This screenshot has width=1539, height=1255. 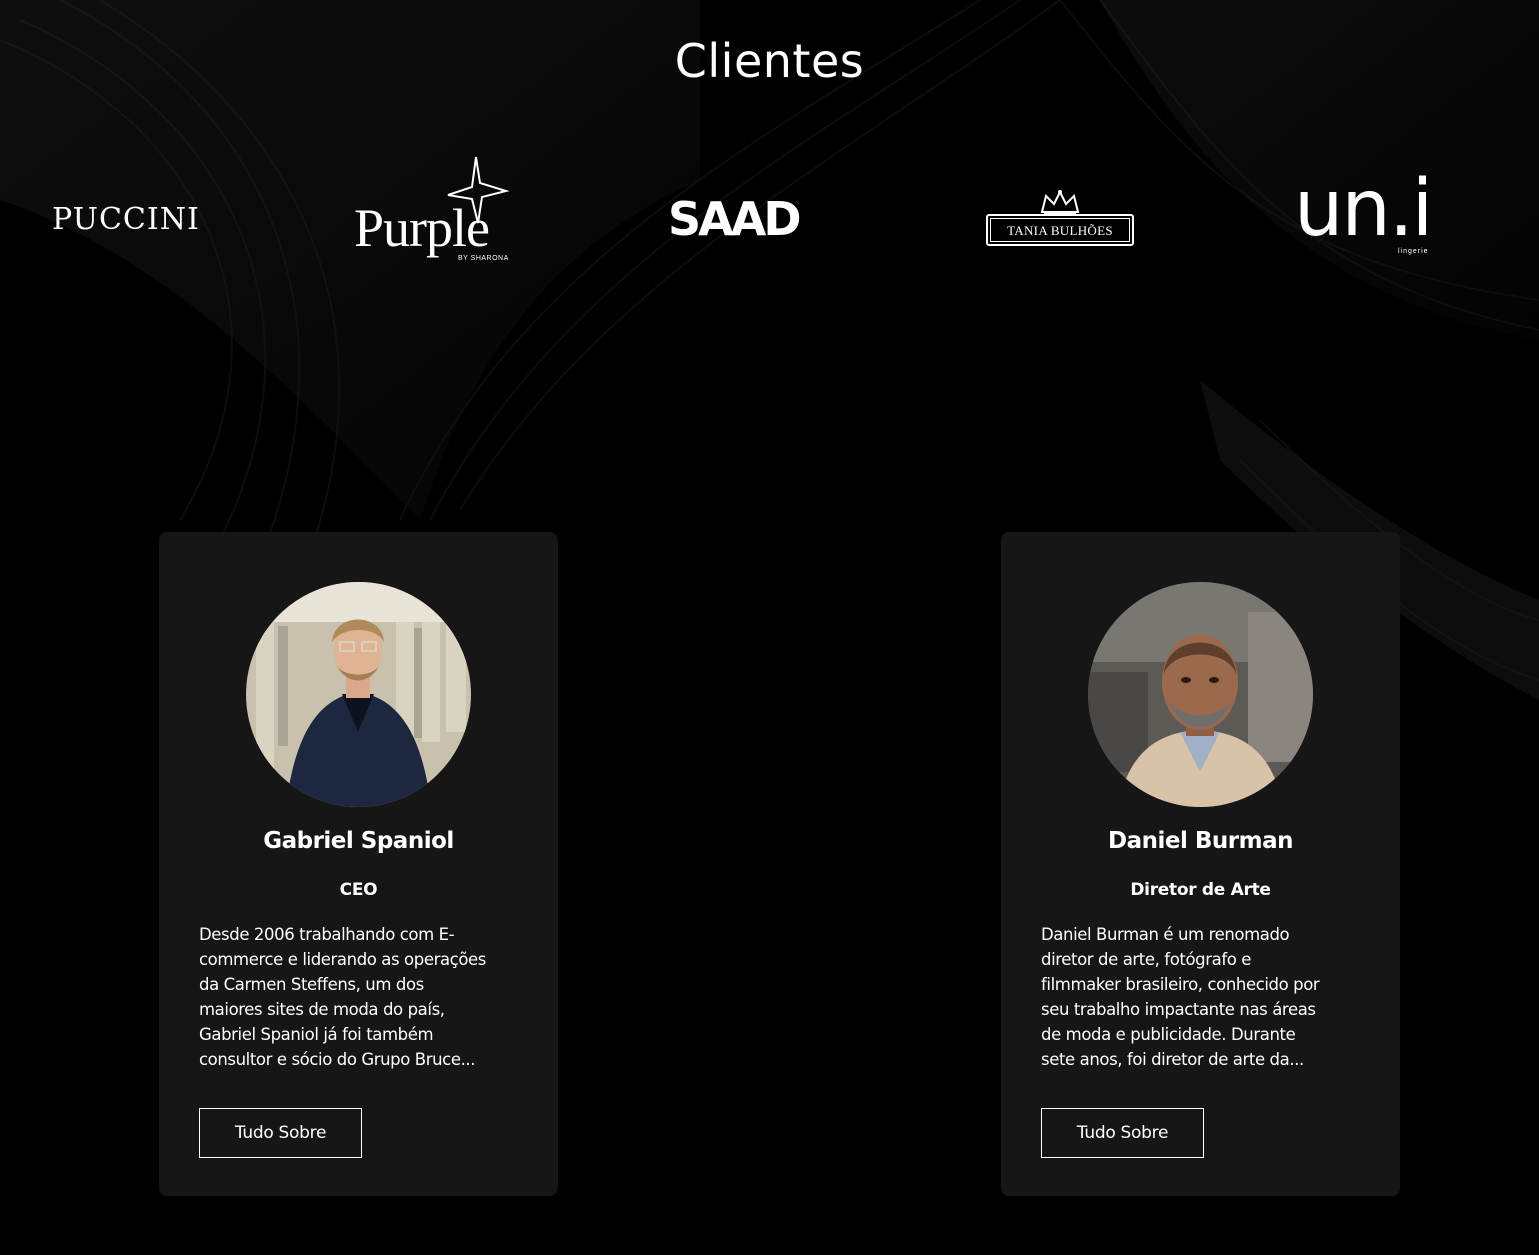 I want to click on crown-icon, so click(x=1060, y=202).